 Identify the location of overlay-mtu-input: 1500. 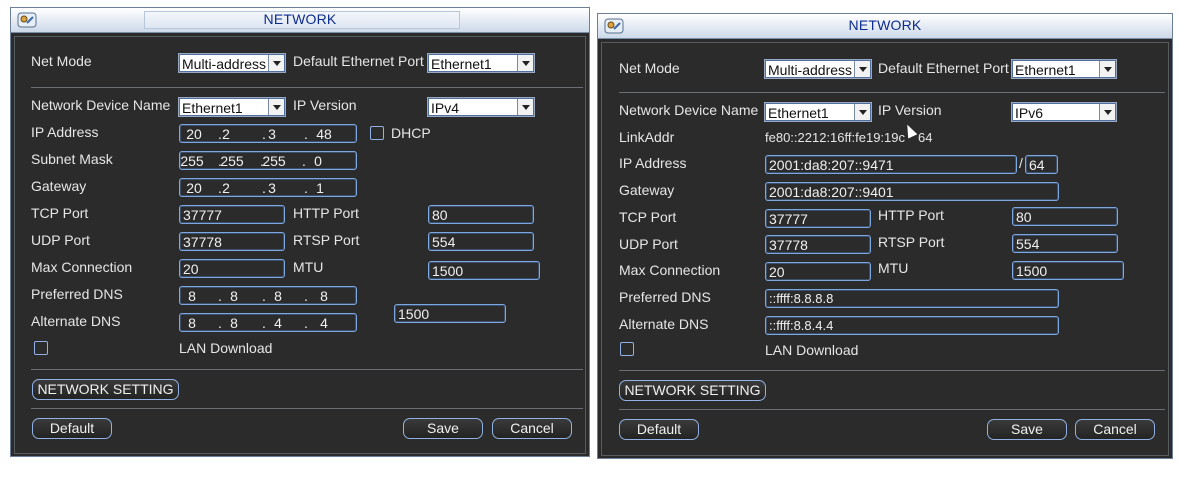
(450, 313).